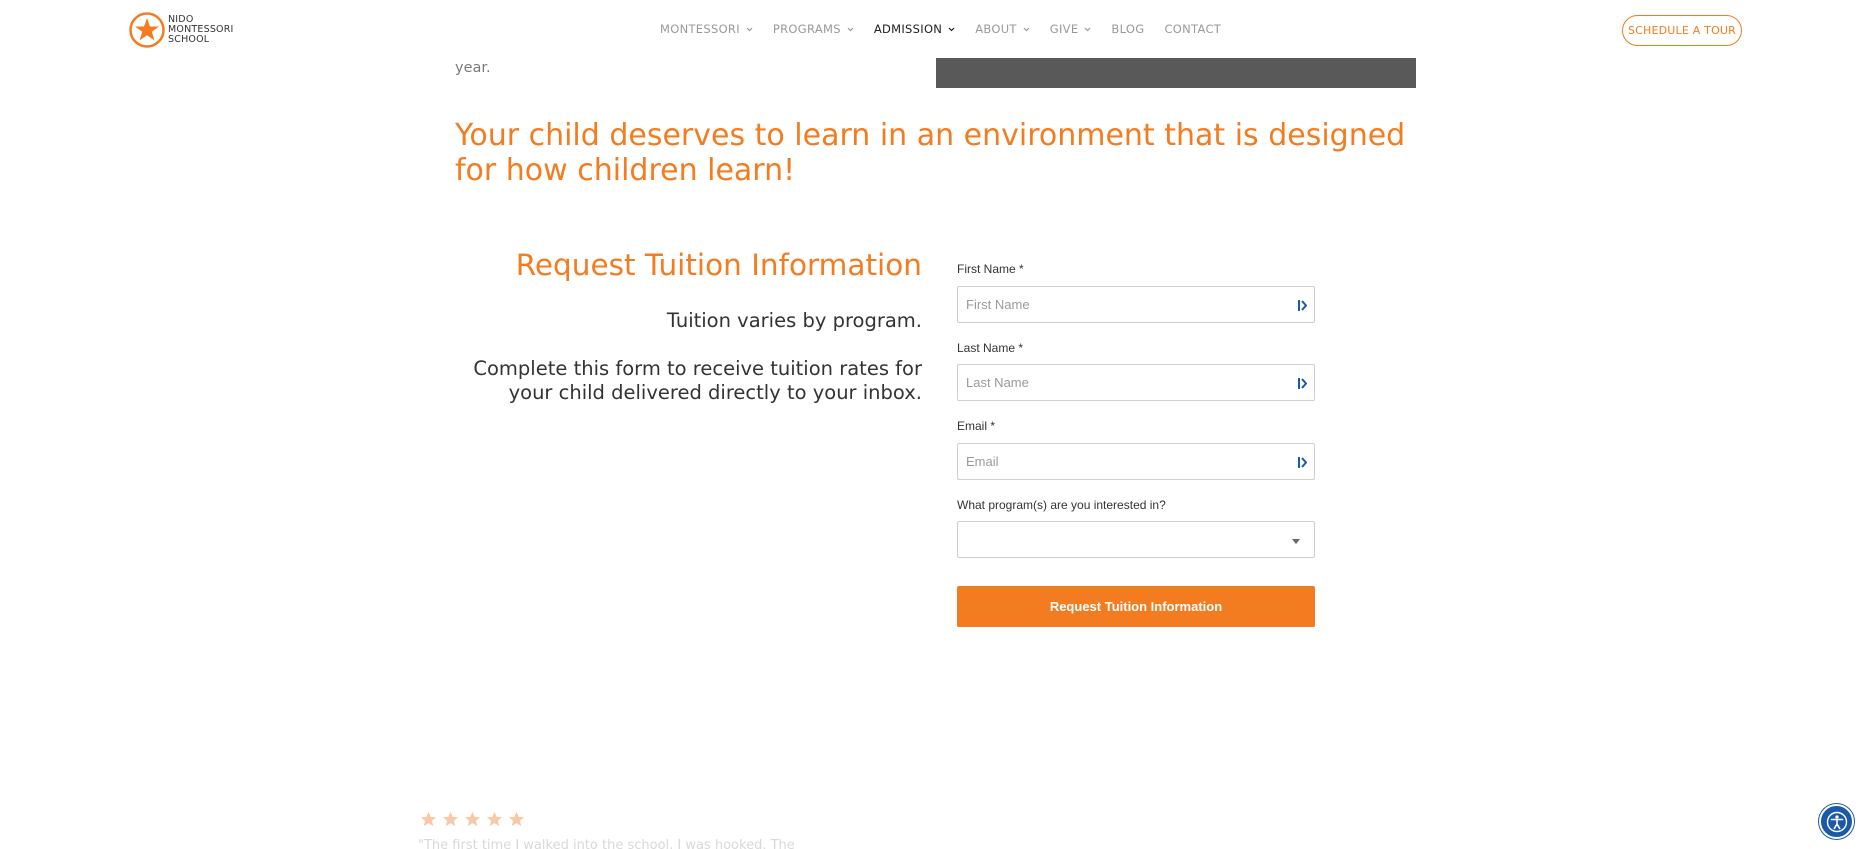 This screenshot has height=849, width=1871. I want to click on accessibility-icon, so click(1836, 821).